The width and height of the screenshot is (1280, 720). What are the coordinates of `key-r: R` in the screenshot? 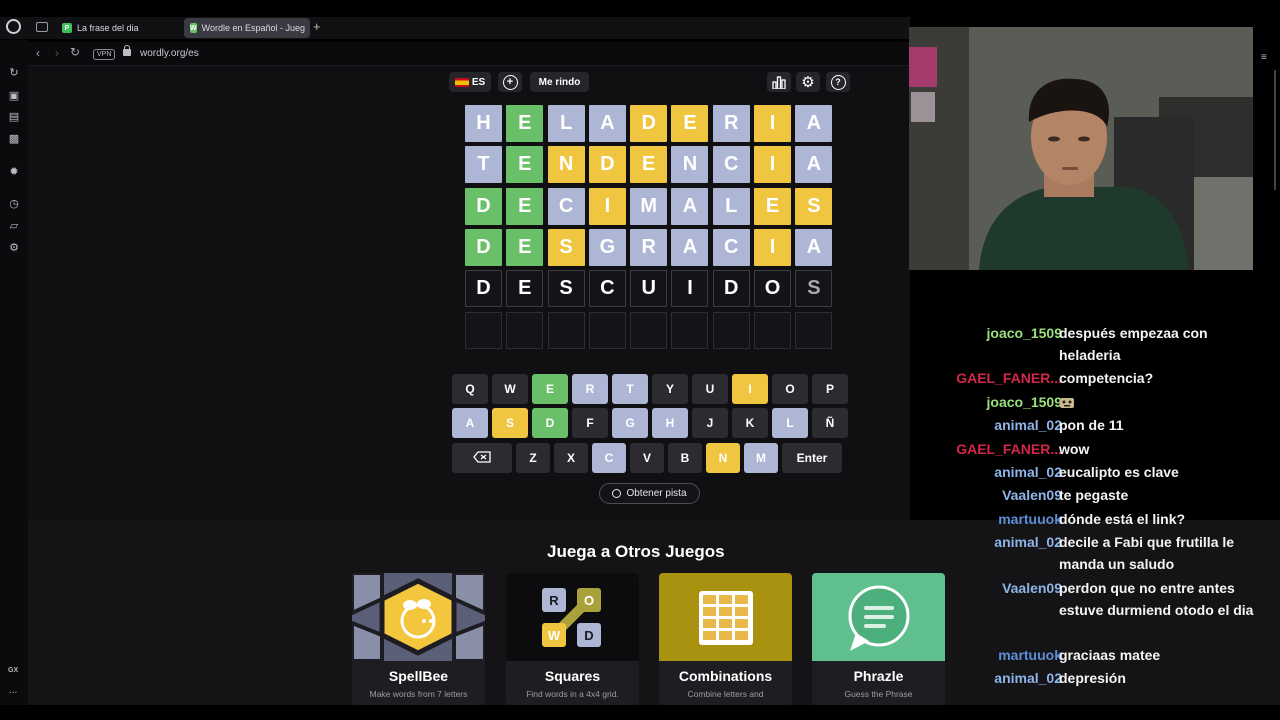 It's located at (590, 389).